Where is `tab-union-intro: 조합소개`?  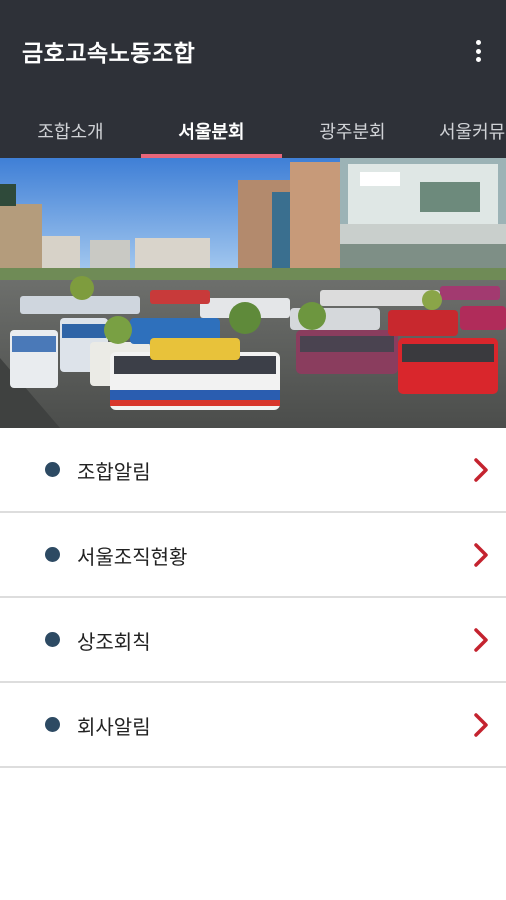 tab-union-intro: 조합소개 is located at coordinates (70, 131).